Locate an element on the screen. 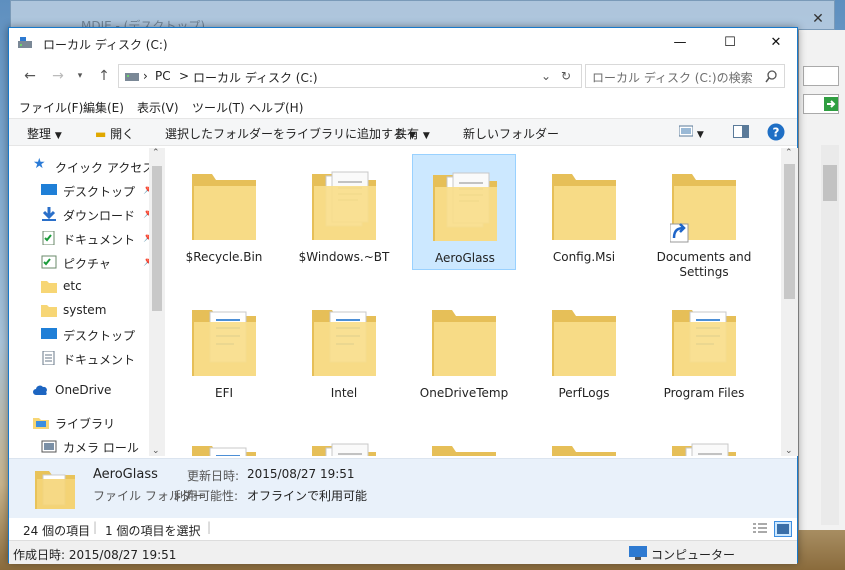 This screenshot has height=570, width=845. large-icons-view-icon is located at coordinates (783, 529).